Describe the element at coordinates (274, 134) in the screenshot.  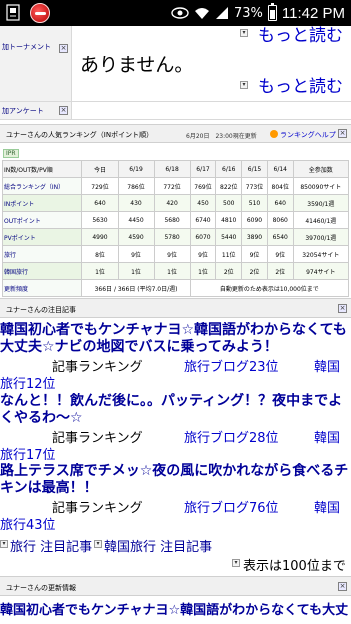
I see `help-icon` at that location.